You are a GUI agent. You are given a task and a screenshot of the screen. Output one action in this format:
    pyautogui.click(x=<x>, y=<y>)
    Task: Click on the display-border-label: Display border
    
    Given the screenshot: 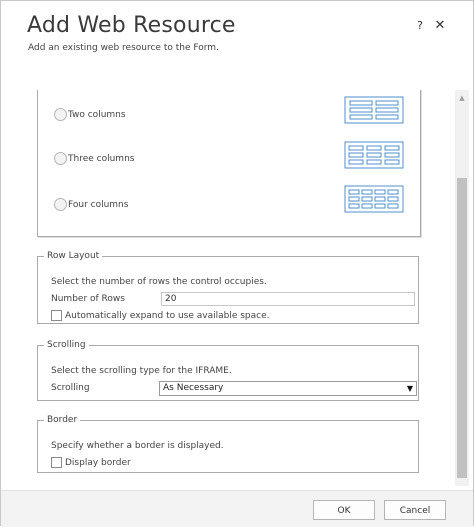 What is the action you would take?
    pyautogui.click(x=98, y=462)
    